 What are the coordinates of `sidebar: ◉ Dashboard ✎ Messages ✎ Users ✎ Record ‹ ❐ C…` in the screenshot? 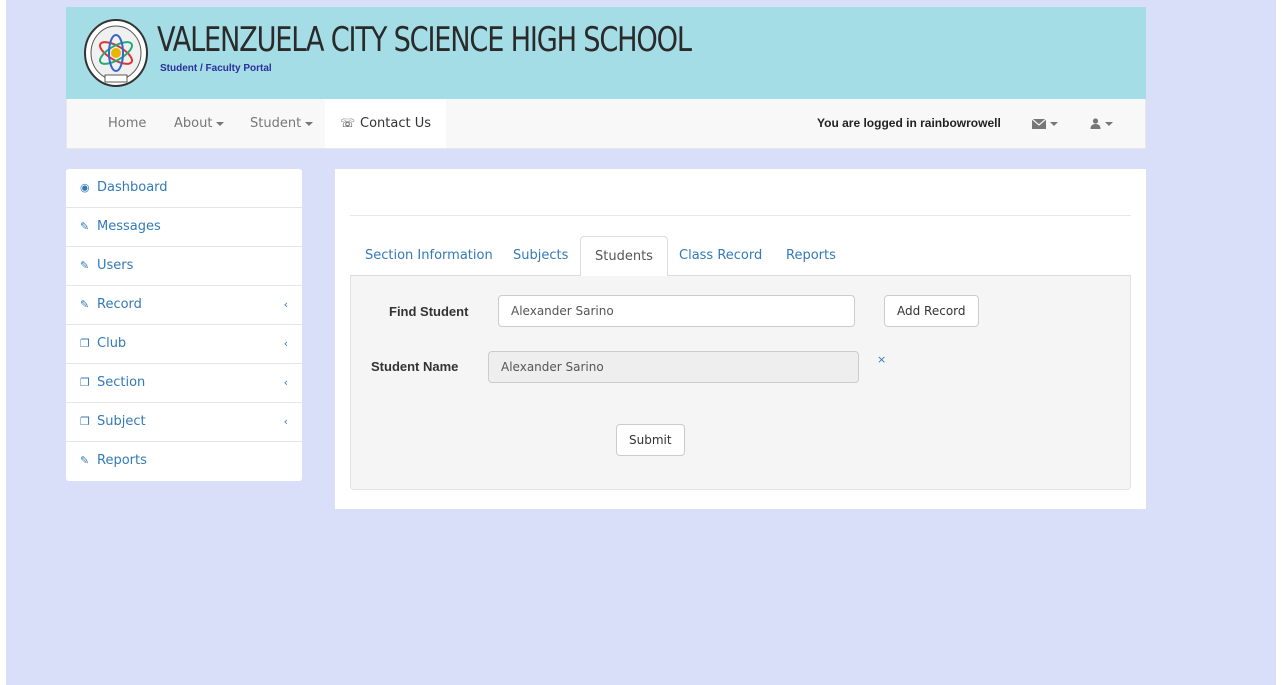 It's located at (184, 325).